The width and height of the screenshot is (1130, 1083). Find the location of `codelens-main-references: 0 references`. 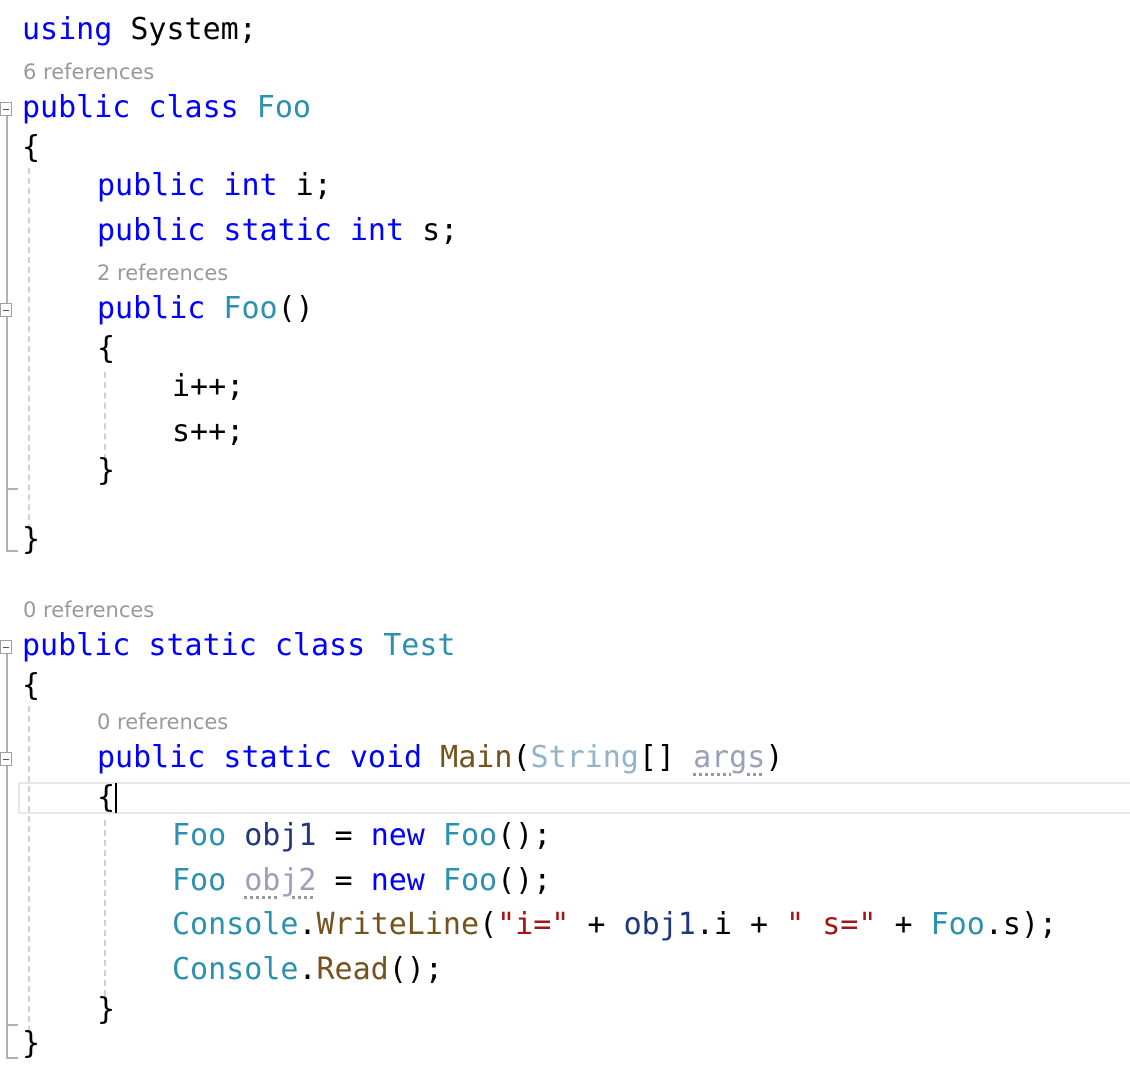

codelens-main-references: 0 references is located at coordinates (162, 722).